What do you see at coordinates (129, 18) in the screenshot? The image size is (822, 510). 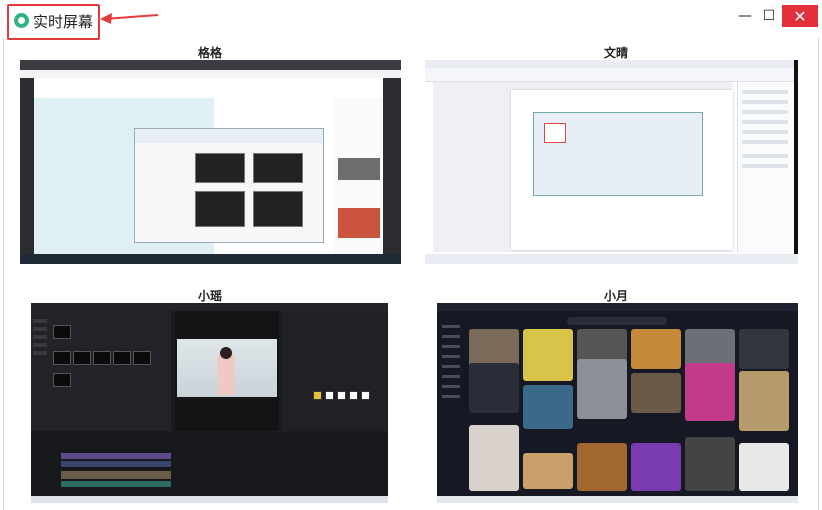 I see `pointer-arrow-icon` at bounding box center [129, 18].